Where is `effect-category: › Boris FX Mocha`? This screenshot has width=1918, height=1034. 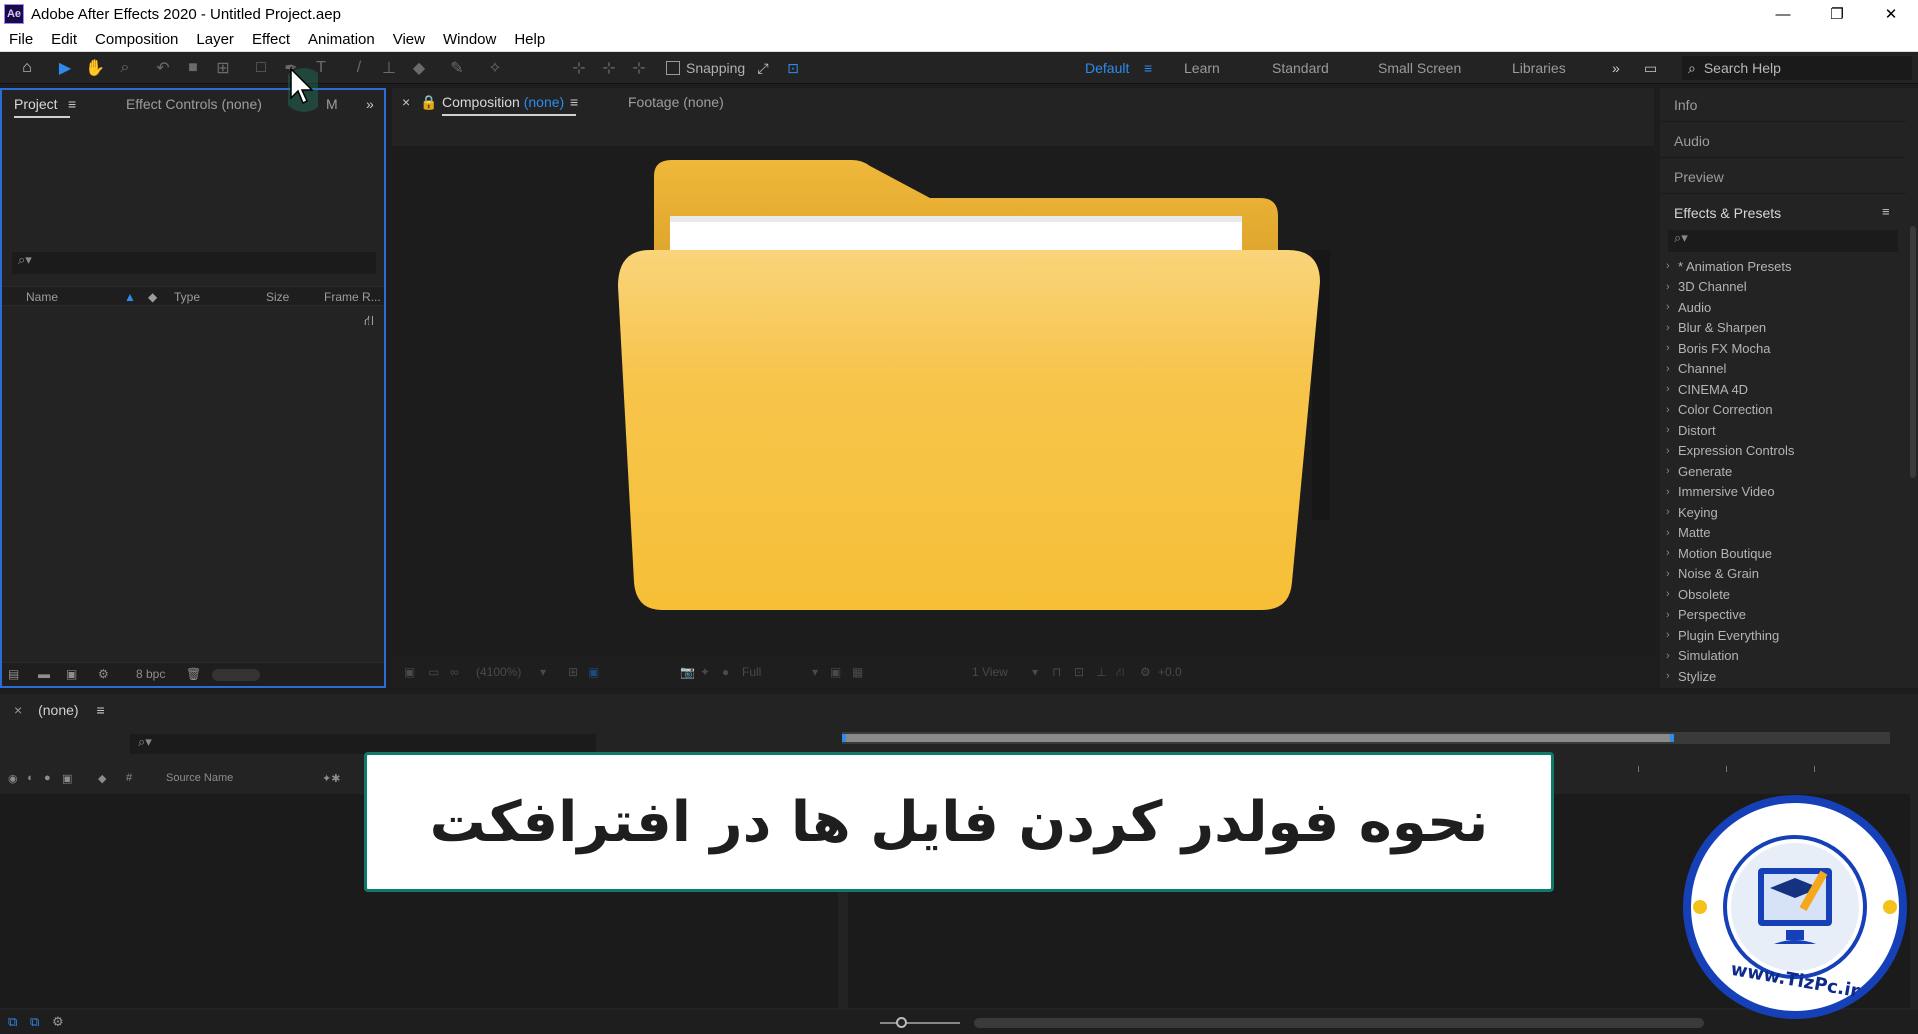 effect-category: › Boris FX Mocha is located at coordinates (1784, 348).